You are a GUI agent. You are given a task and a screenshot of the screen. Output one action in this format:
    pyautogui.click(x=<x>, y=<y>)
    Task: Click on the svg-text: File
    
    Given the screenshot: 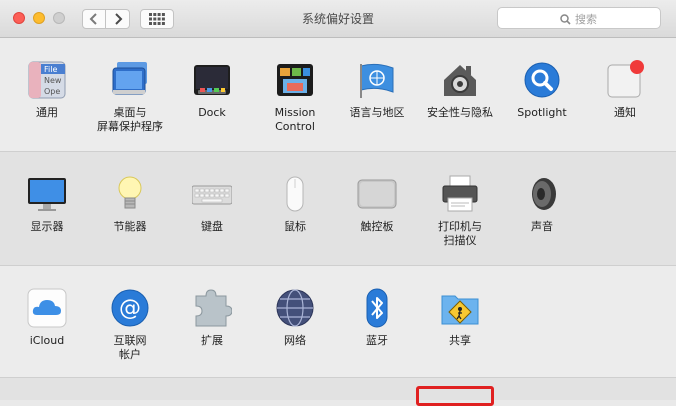 What is the action you would take?
    pyautogui.click(x=50, y=69)
    